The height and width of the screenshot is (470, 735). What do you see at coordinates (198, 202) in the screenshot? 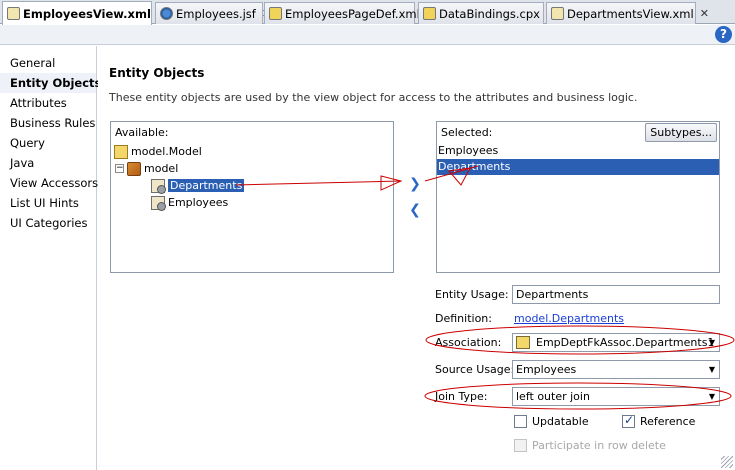
I see `tree-node-label: Employees` at bounding box center [198, 202].